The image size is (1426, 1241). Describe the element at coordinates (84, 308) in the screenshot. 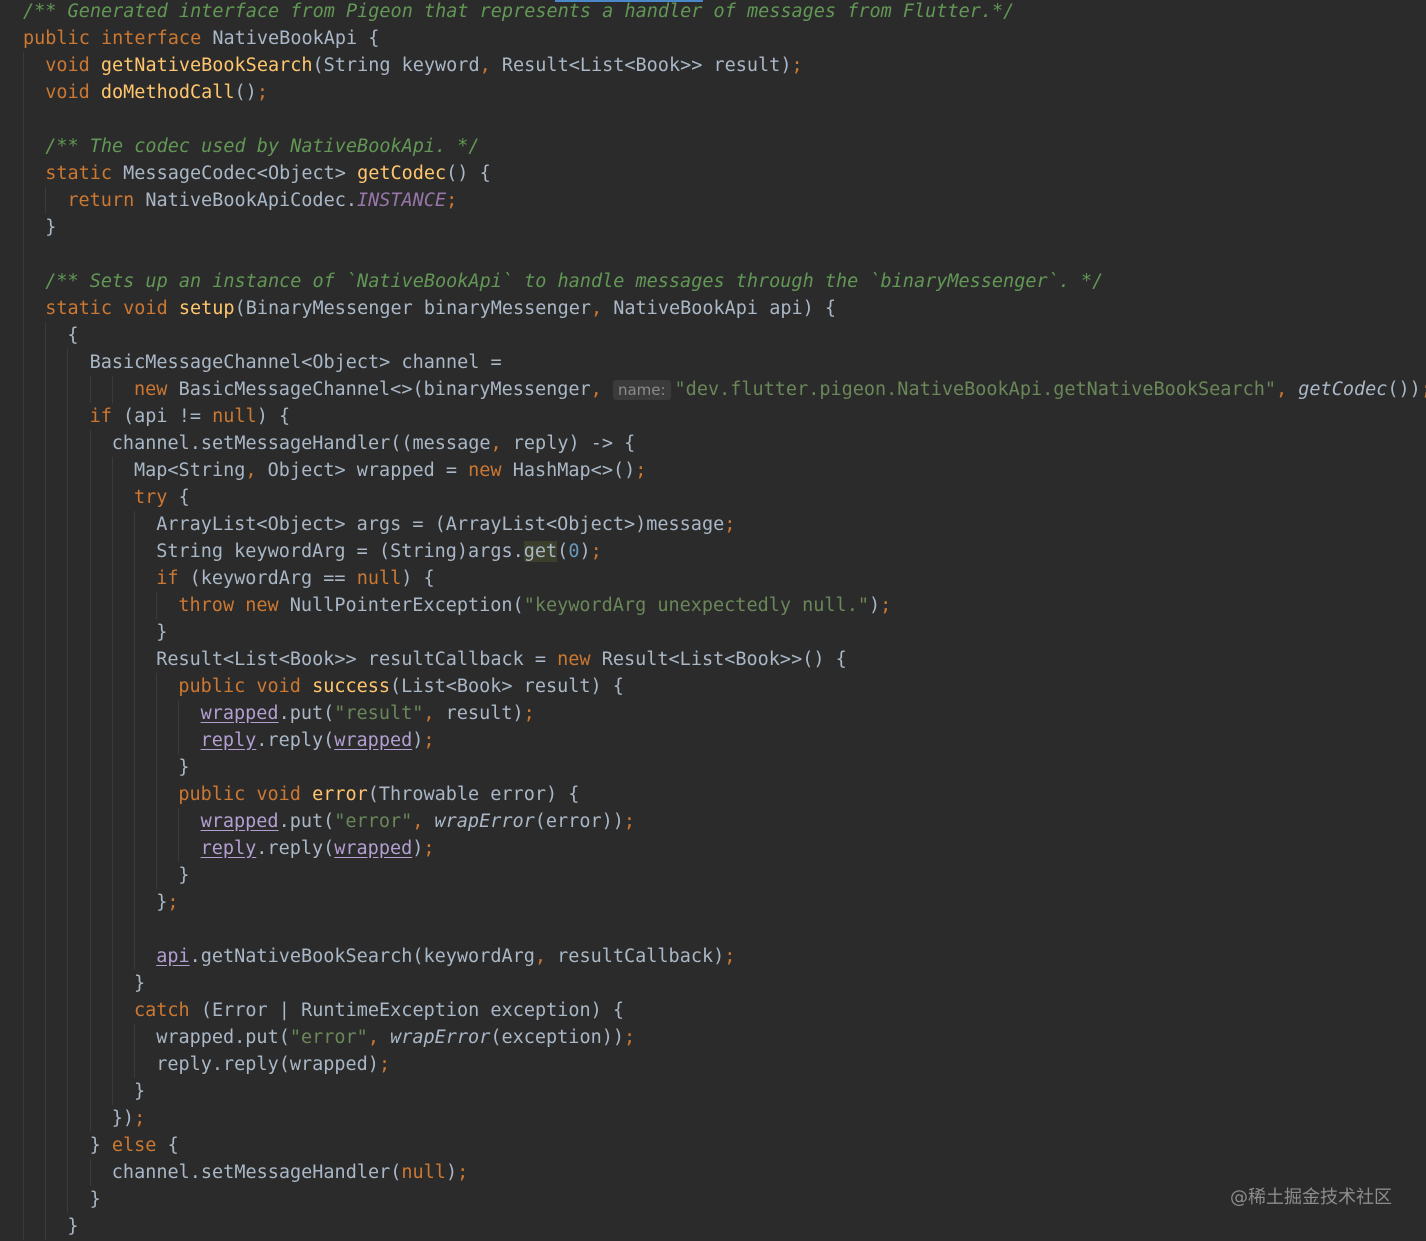

I see `code-token: static` at that location.